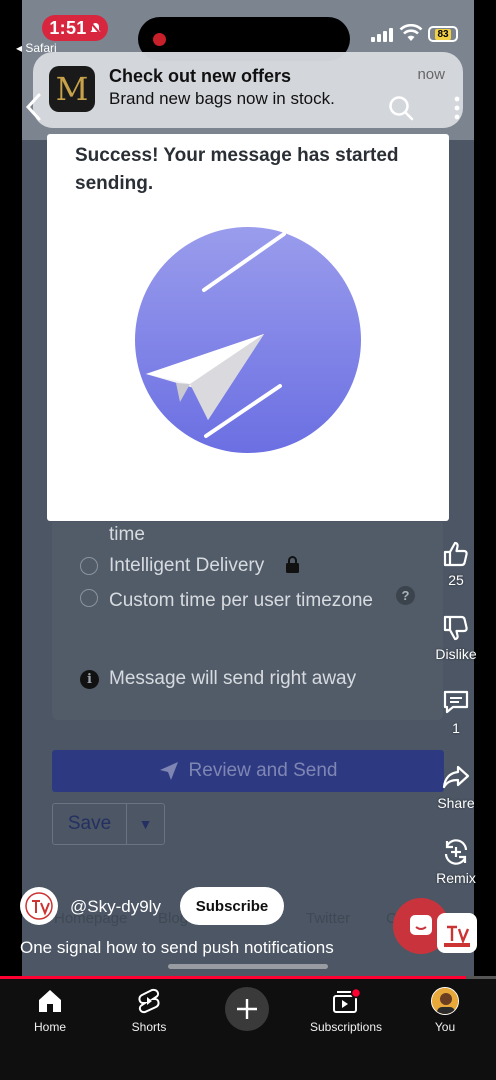  I want to click on home-icon, so click(50, 1001).